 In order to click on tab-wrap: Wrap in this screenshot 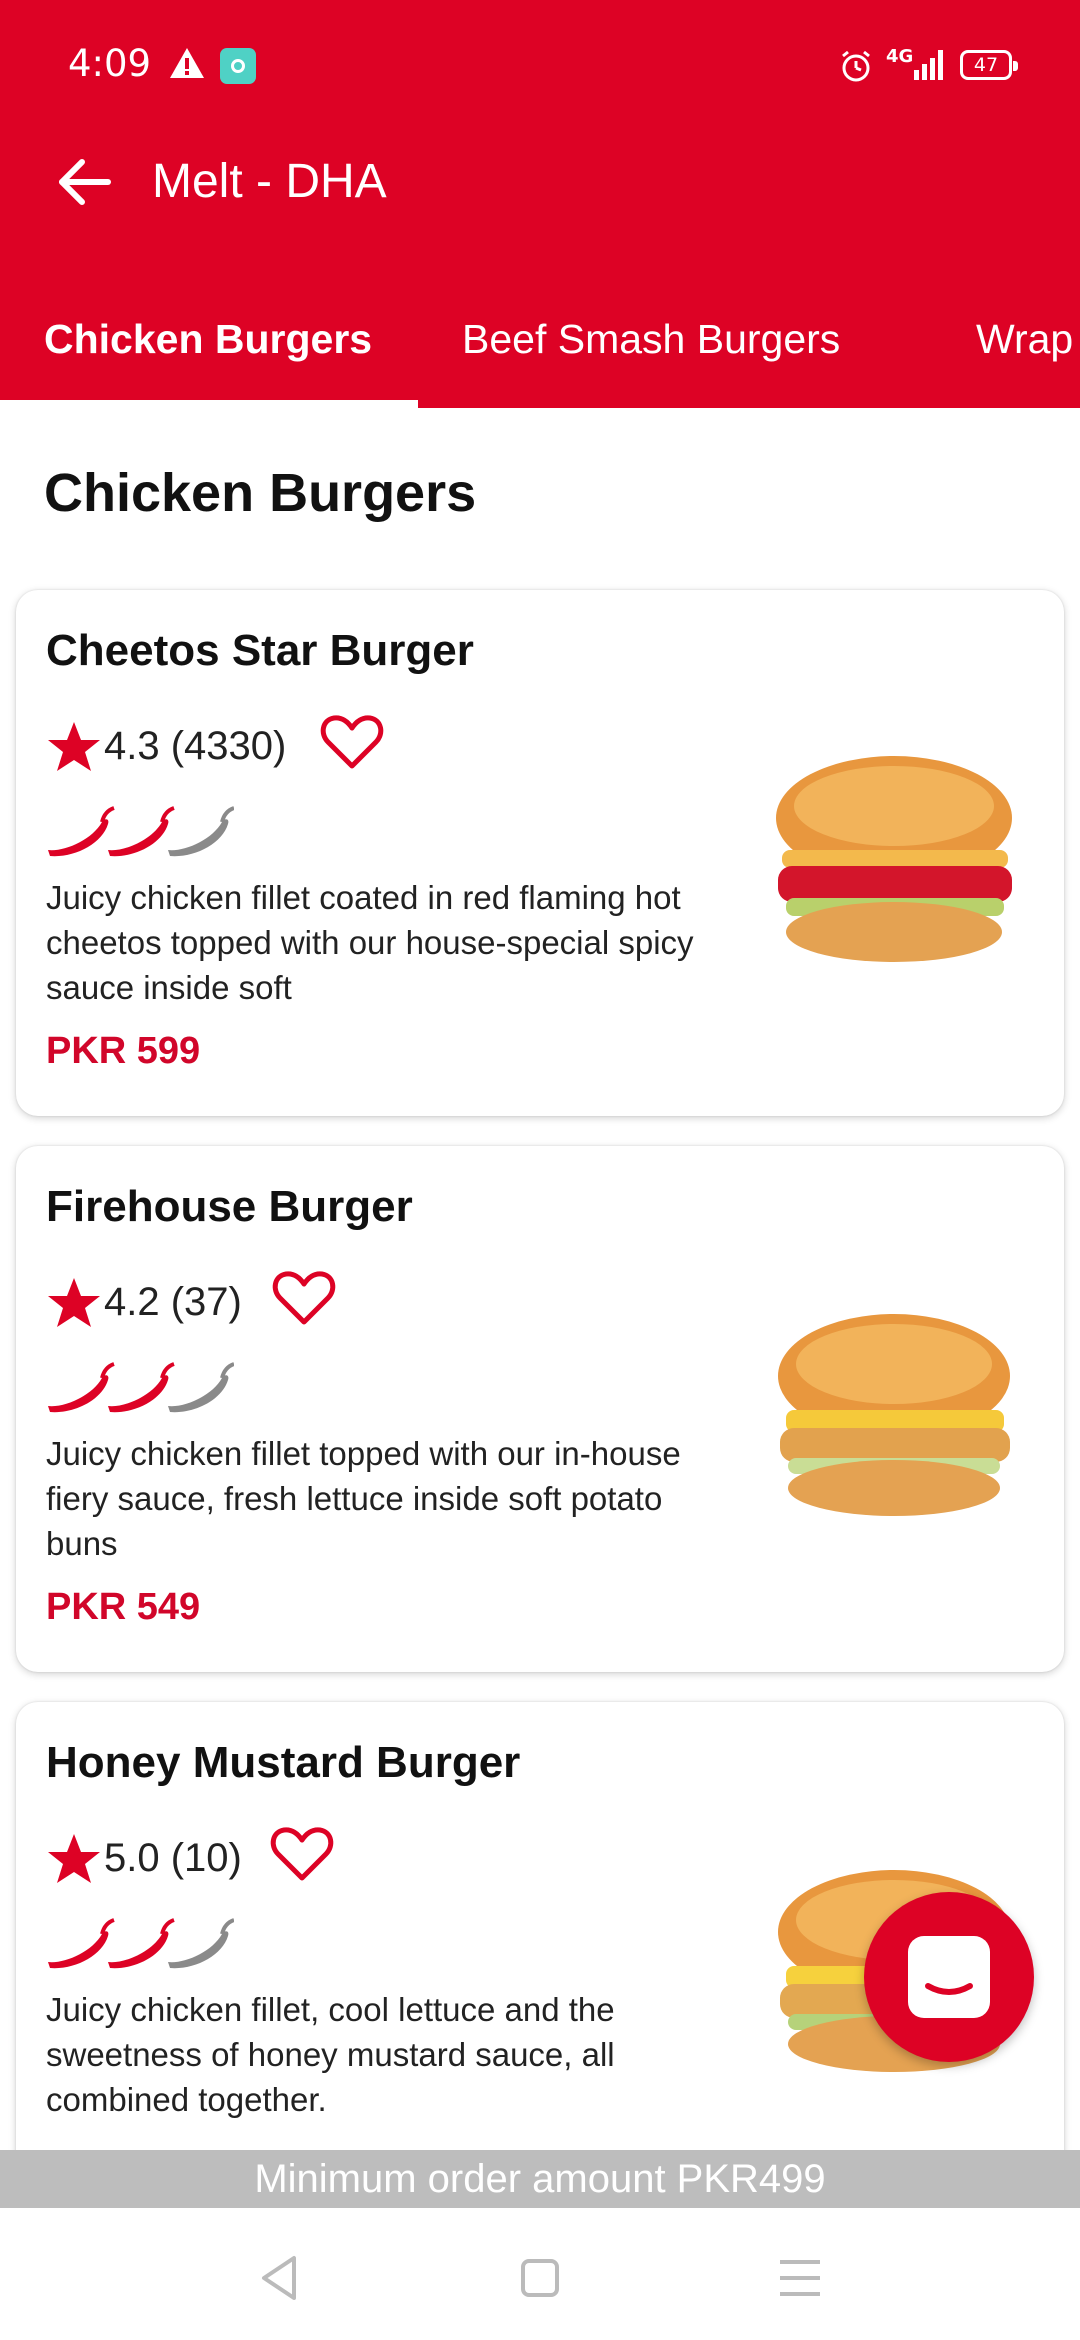, I will do `click(1024, 339)`.